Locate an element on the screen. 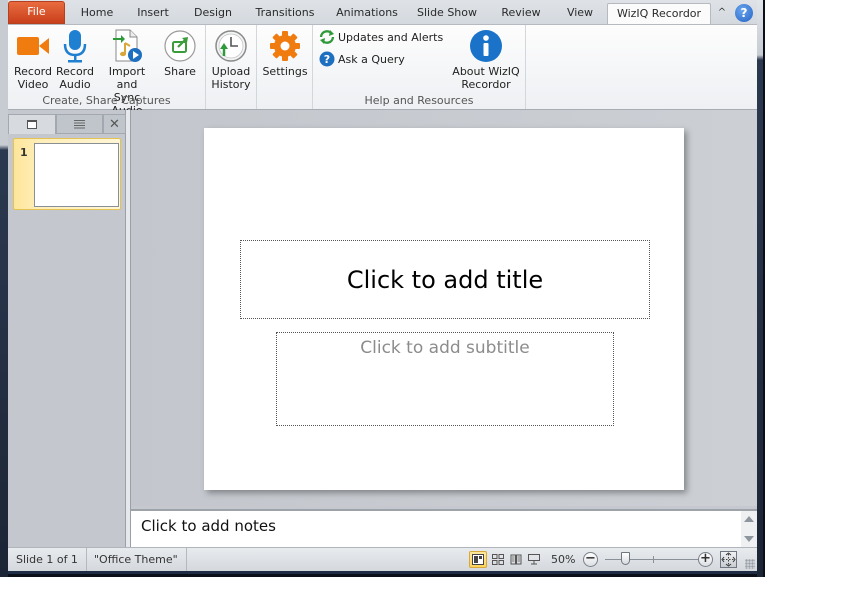 This screenshot has width=856, height=594. about-wiziq-button: About WizIQ Recordor is located at coordinates (486, 60).